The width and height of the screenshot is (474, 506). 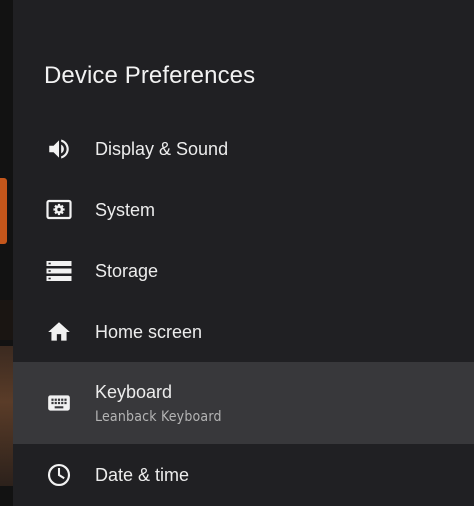 I want to click on menu-item-text: Storage, so click(x=126, y=271).